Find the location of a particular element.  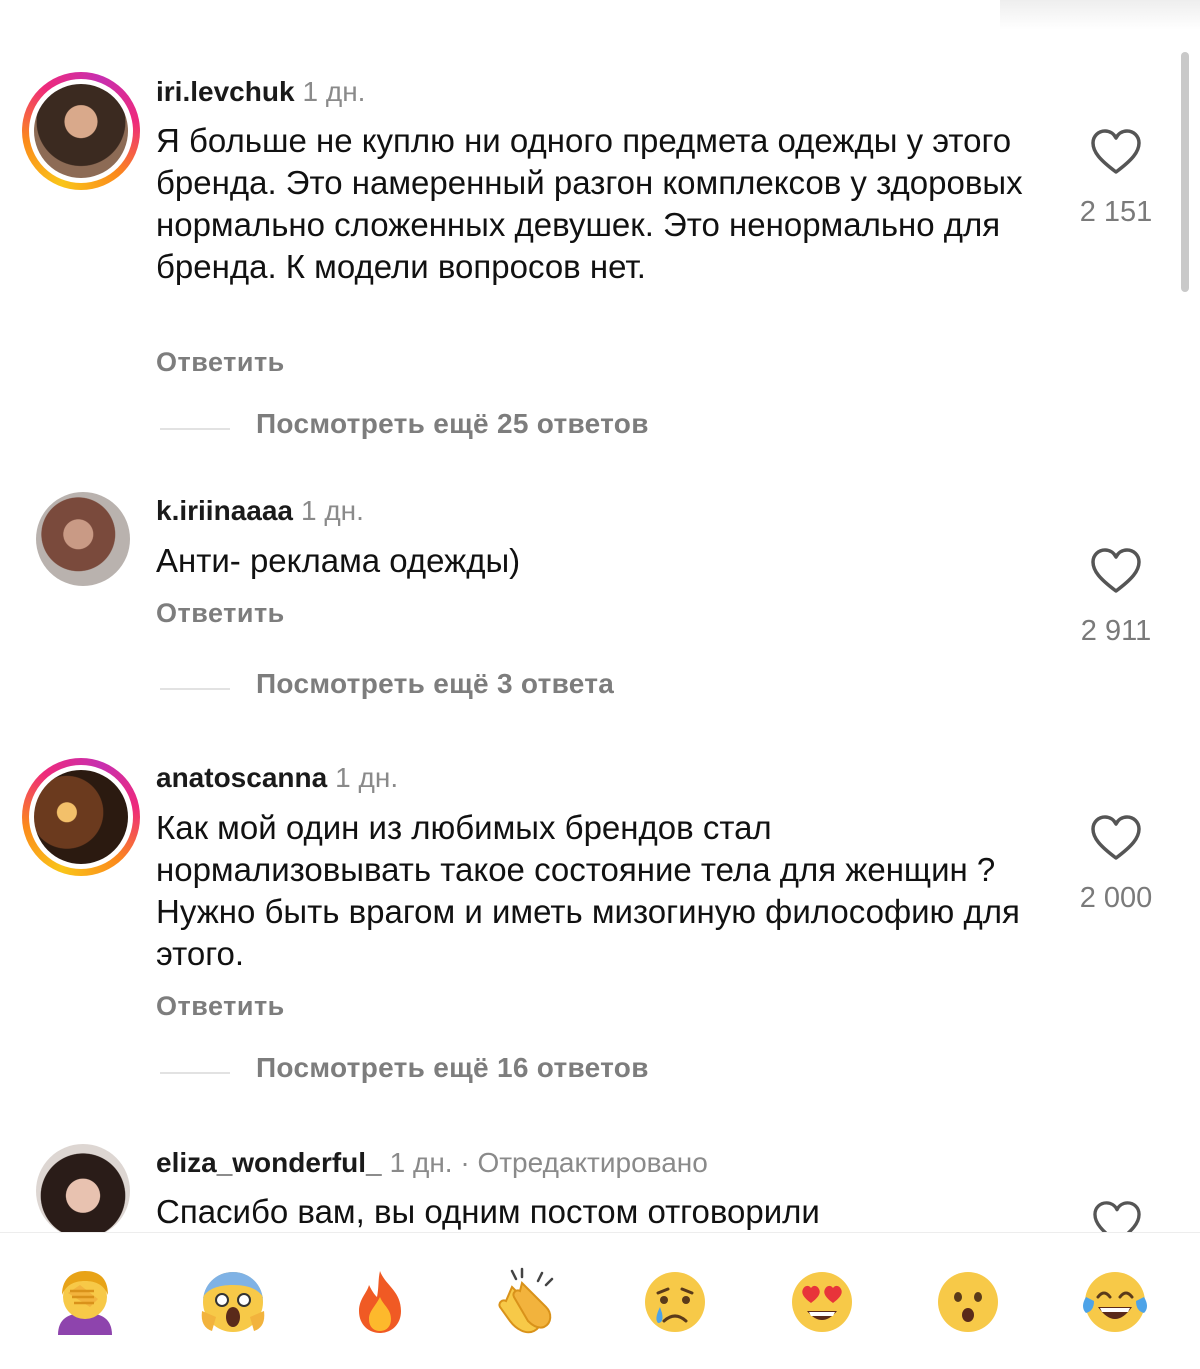

like-button is located at coordinates (1117, 1216).